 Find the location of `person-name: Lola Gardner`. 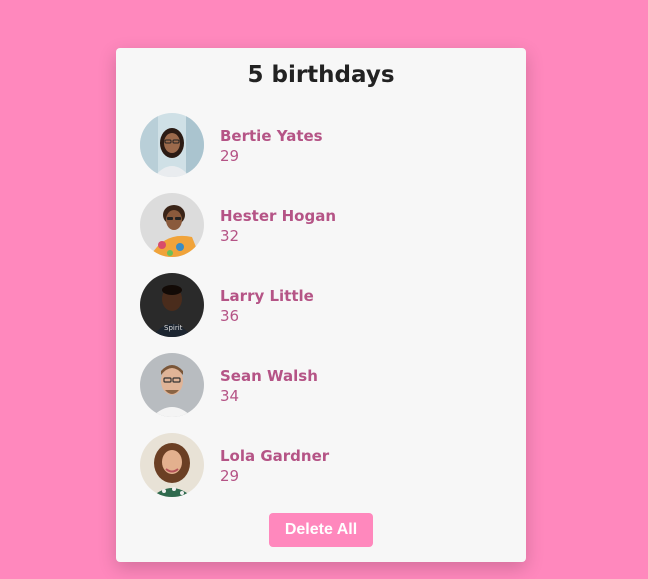

person-name: Lola Gardner is located at coordinates (275, 456).